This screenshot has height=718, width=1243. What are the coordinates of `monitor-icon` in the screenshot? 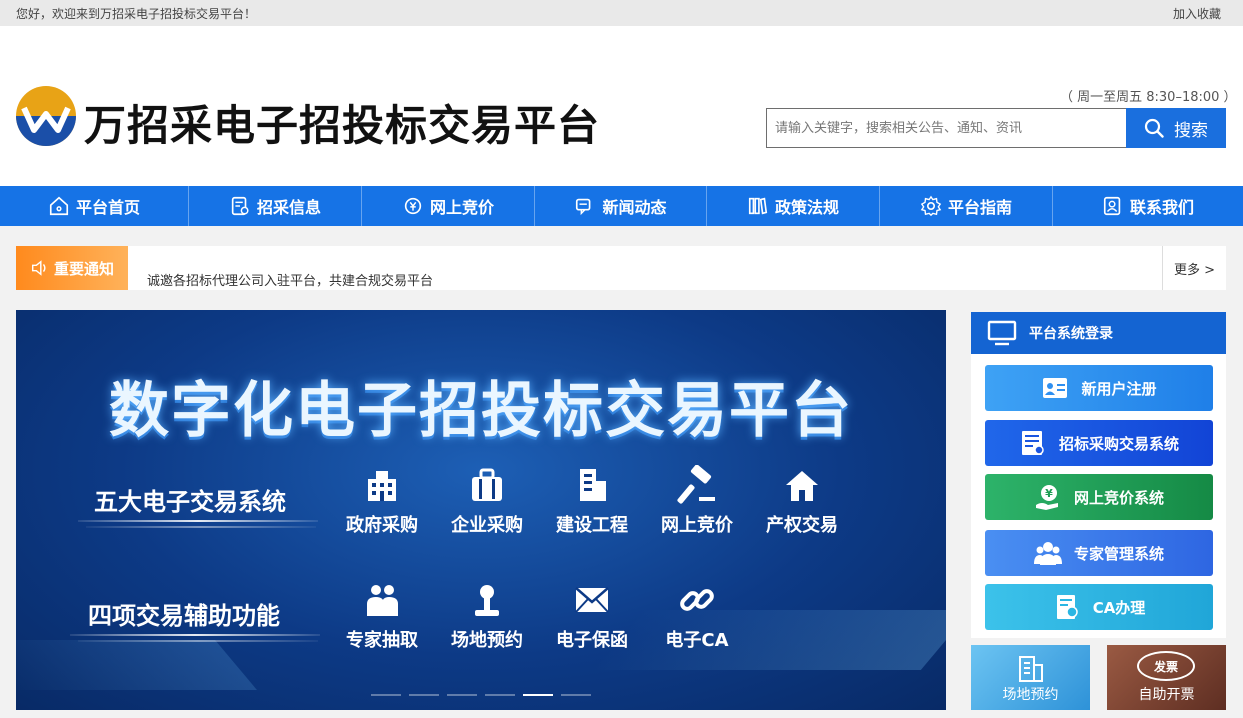 It's located at (1002, 333).